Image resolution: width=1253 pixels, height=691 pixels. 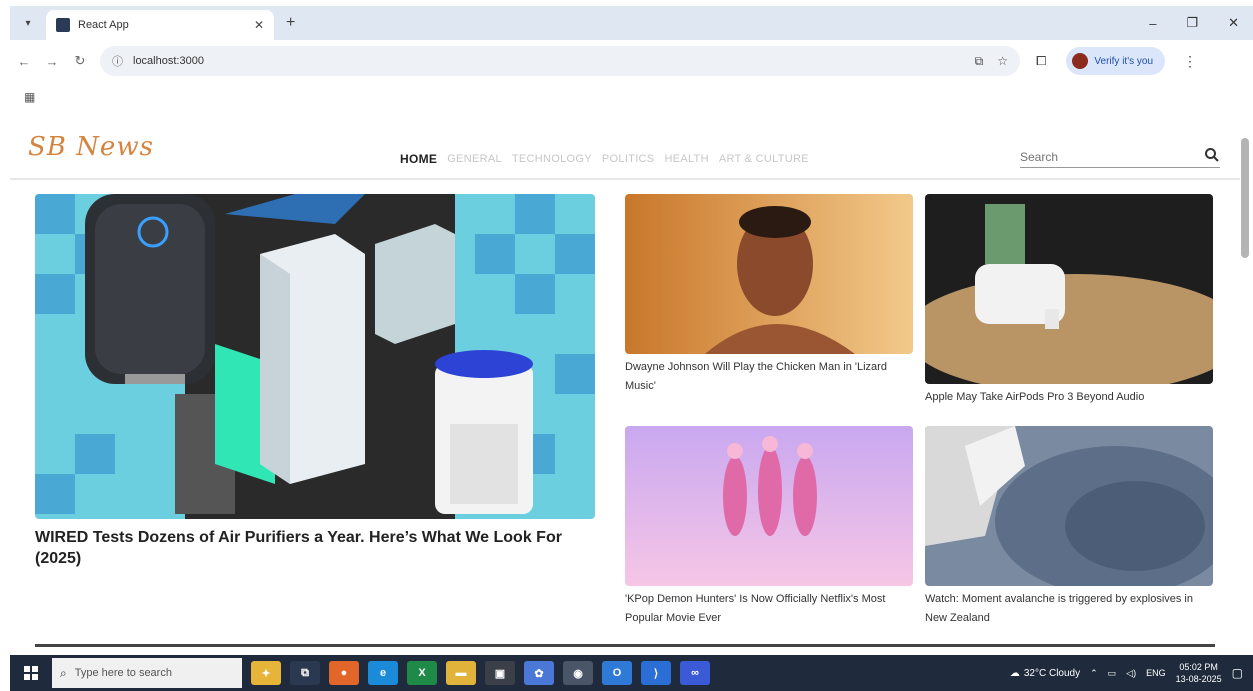 What do you see at coordinates (578, 673) in the screenshot?
I see `chrome-icon: ◉` at bounding box center [578, 673].